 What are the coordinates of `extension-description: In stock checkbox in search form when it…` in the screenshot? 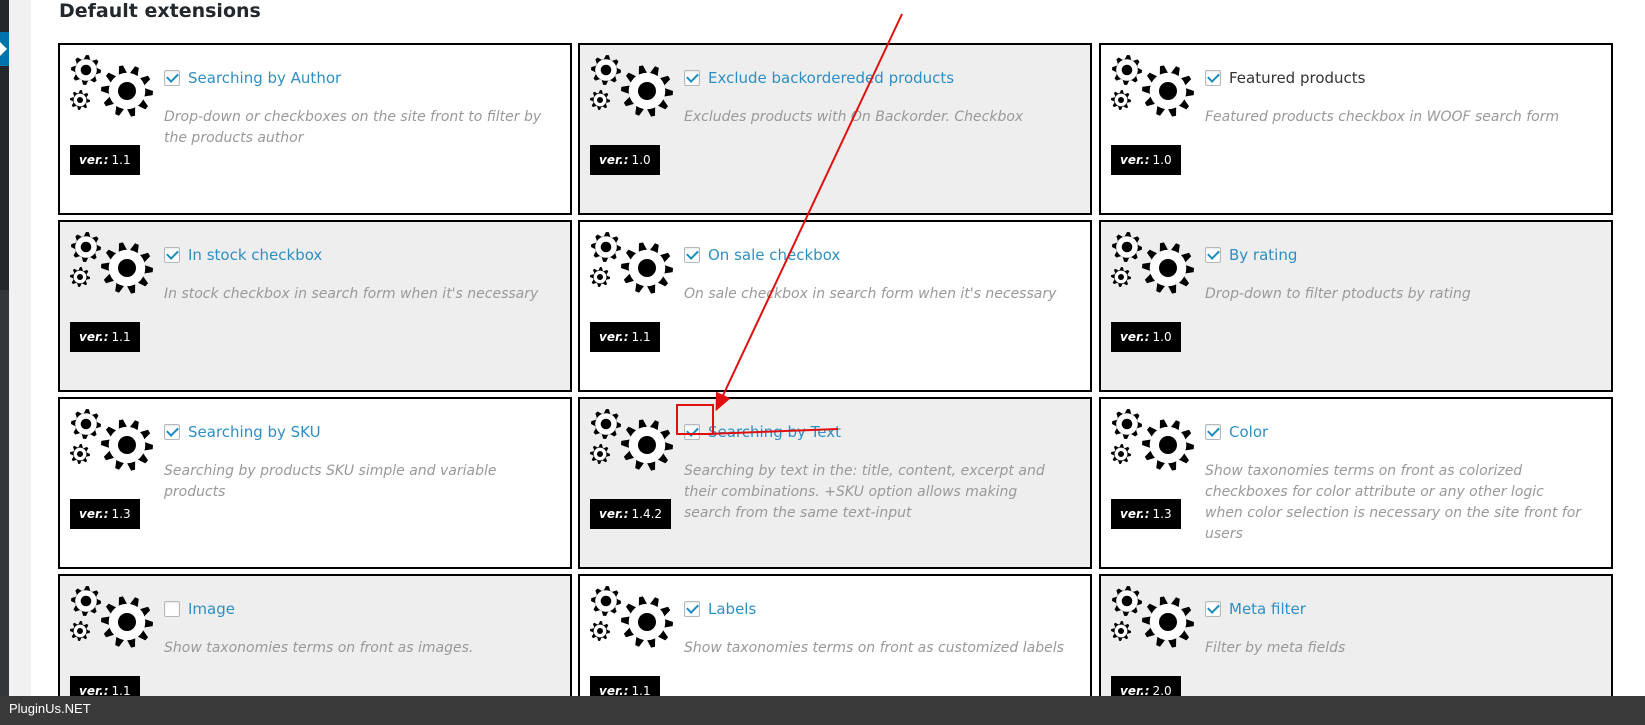 It's located at (351, 294).